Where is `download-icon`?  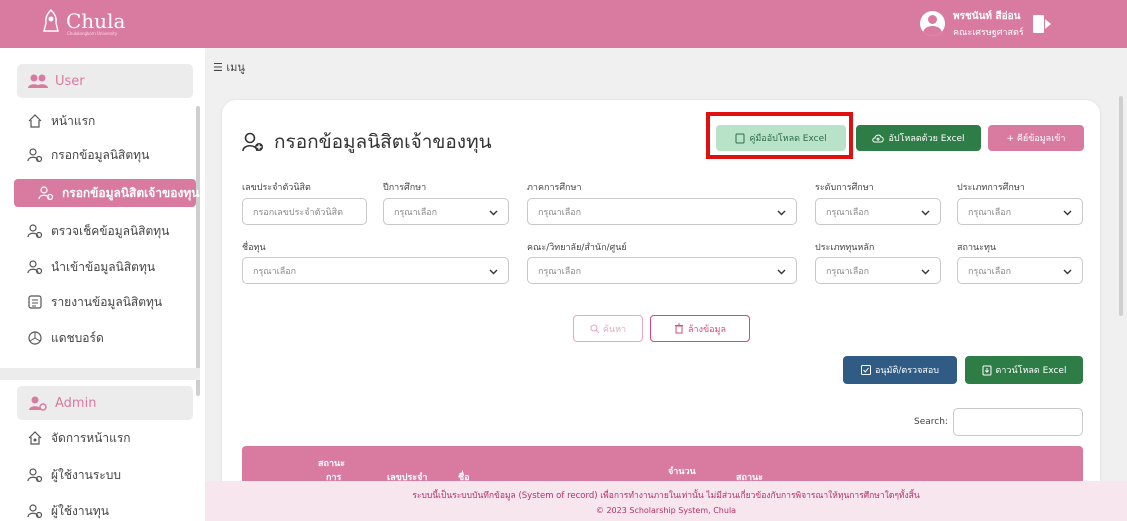
download-icon is located at coordinates (987, 370).